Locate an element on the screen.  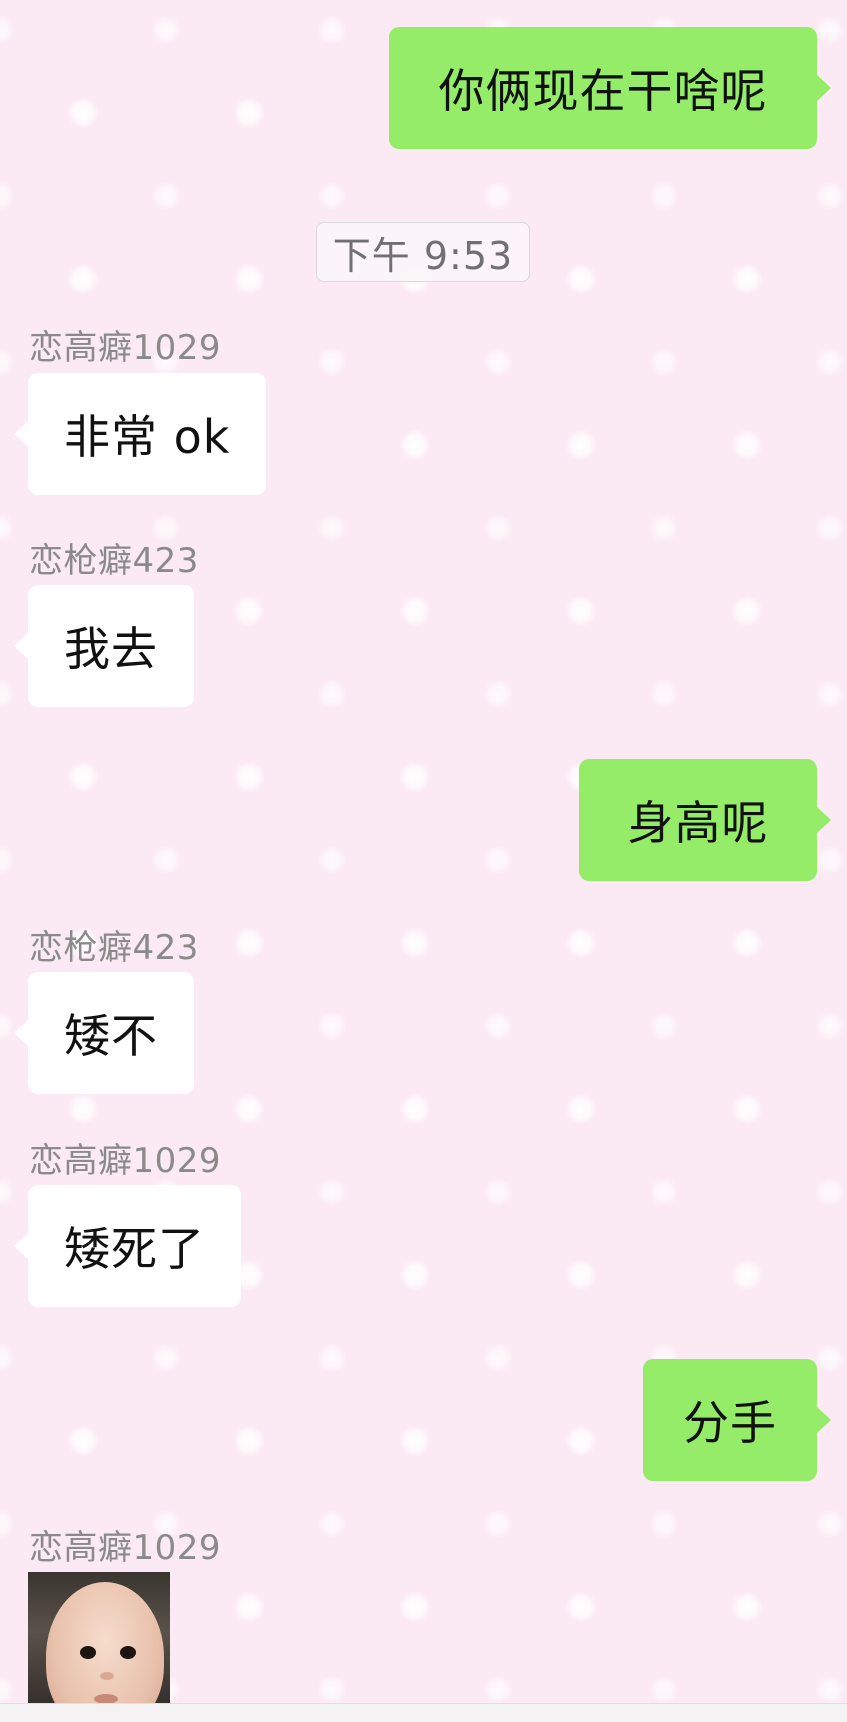
image-message is located at coordinates (99, 1646).